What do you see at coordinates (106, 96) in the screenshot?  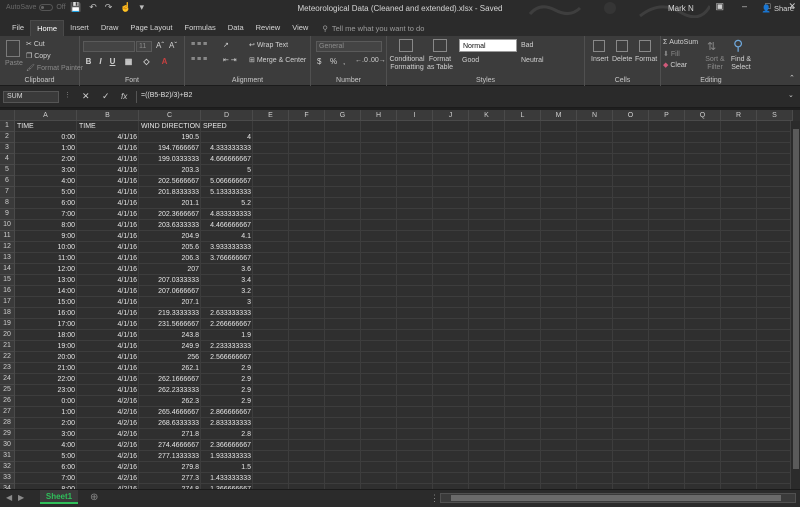 I see `enter-formula-icon: ✓` at bounding box center [106, 96].